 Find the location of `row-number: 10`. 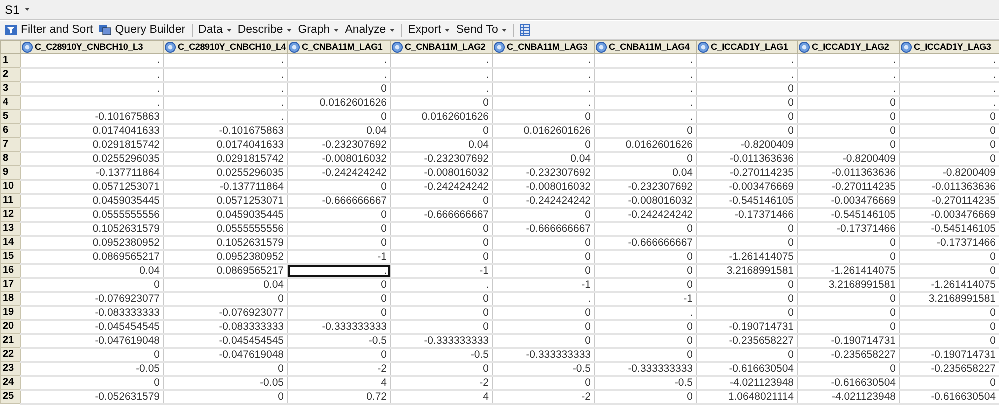

row-number: 10 is located at coordinates (10, 187).